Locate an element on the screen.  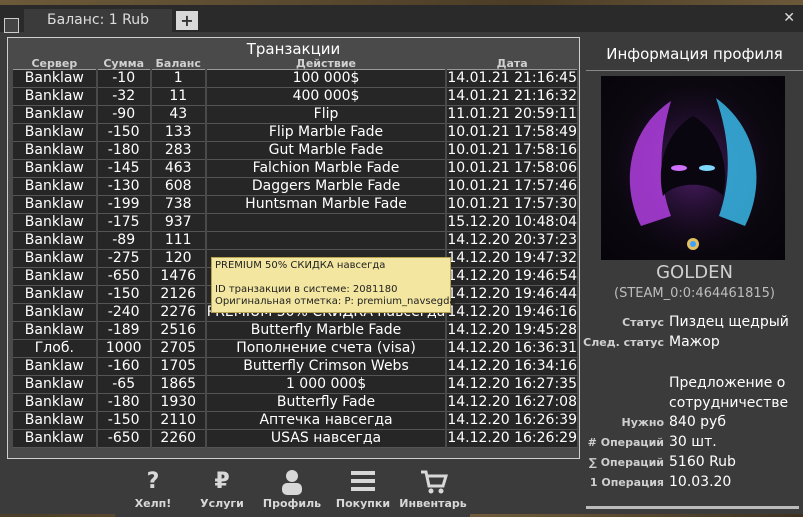
add-tab-button: + is located at coordinates (187, 20).